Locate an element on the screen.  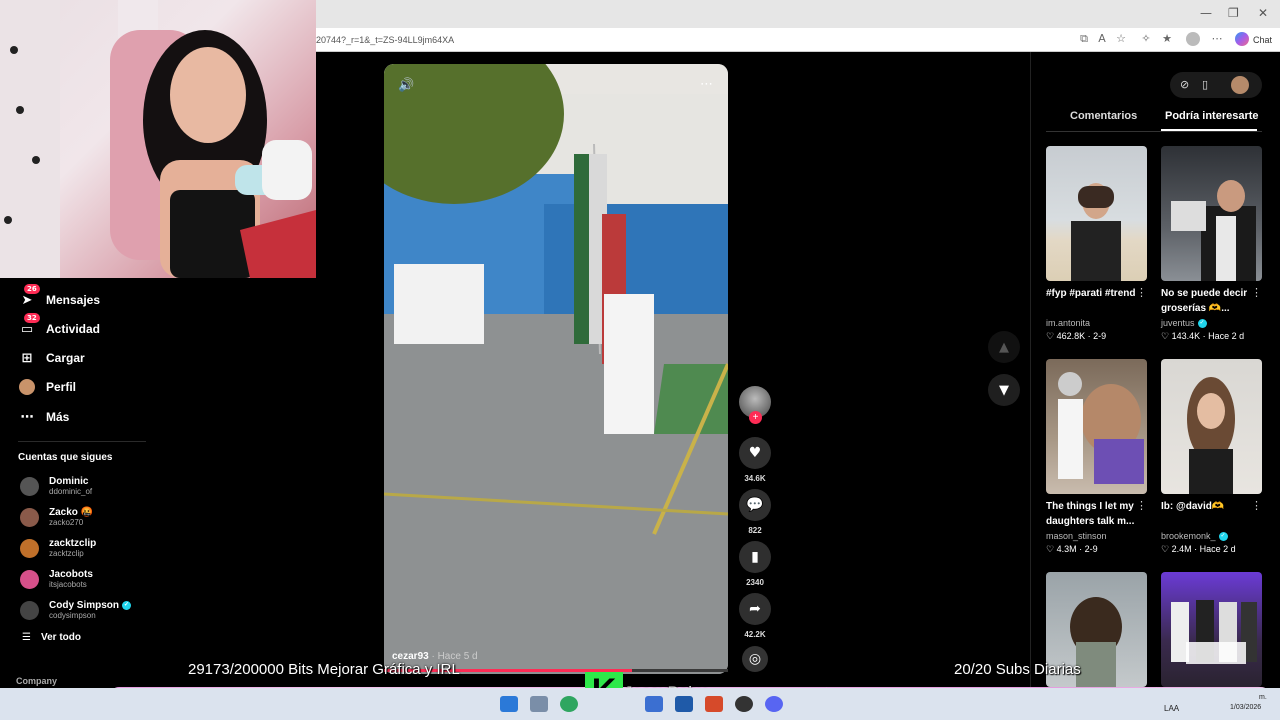
start-menu-icon is located at coordinates (509, 704).